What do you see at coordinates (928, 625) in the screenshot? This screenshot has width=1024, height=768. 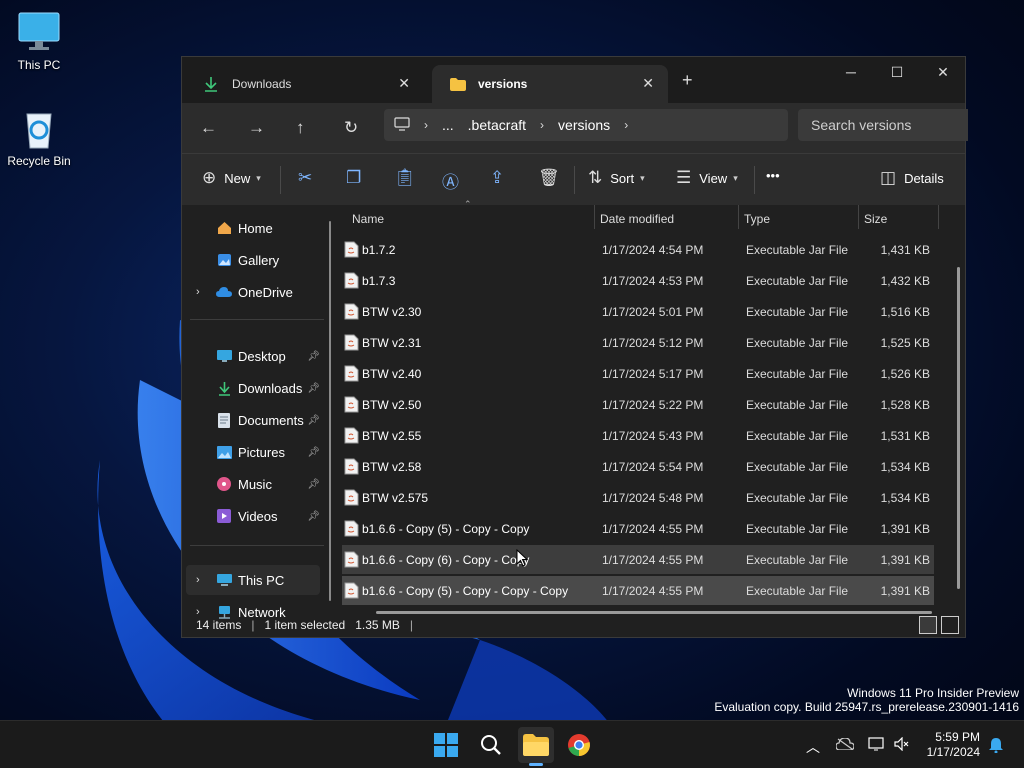 I see `details-view-icon` at bounding box center [928, 625].